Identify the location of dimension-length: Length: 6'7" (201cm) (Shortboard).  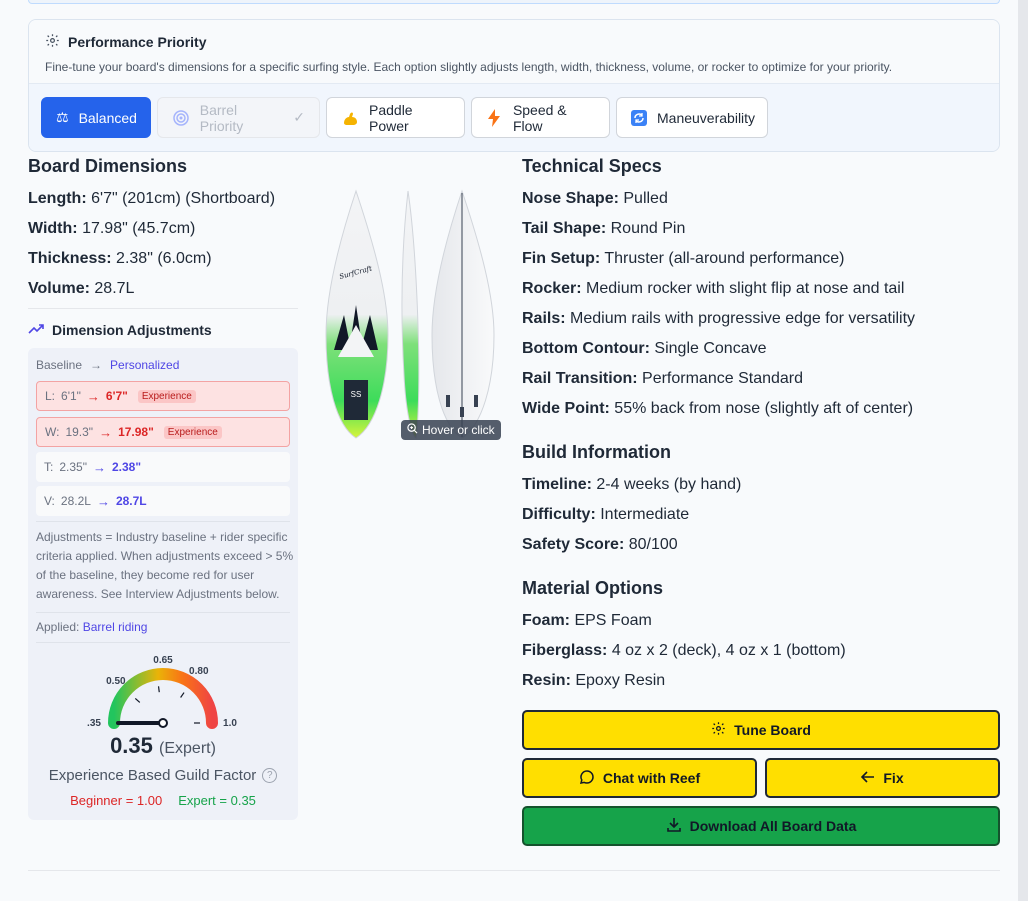
(151, 199).